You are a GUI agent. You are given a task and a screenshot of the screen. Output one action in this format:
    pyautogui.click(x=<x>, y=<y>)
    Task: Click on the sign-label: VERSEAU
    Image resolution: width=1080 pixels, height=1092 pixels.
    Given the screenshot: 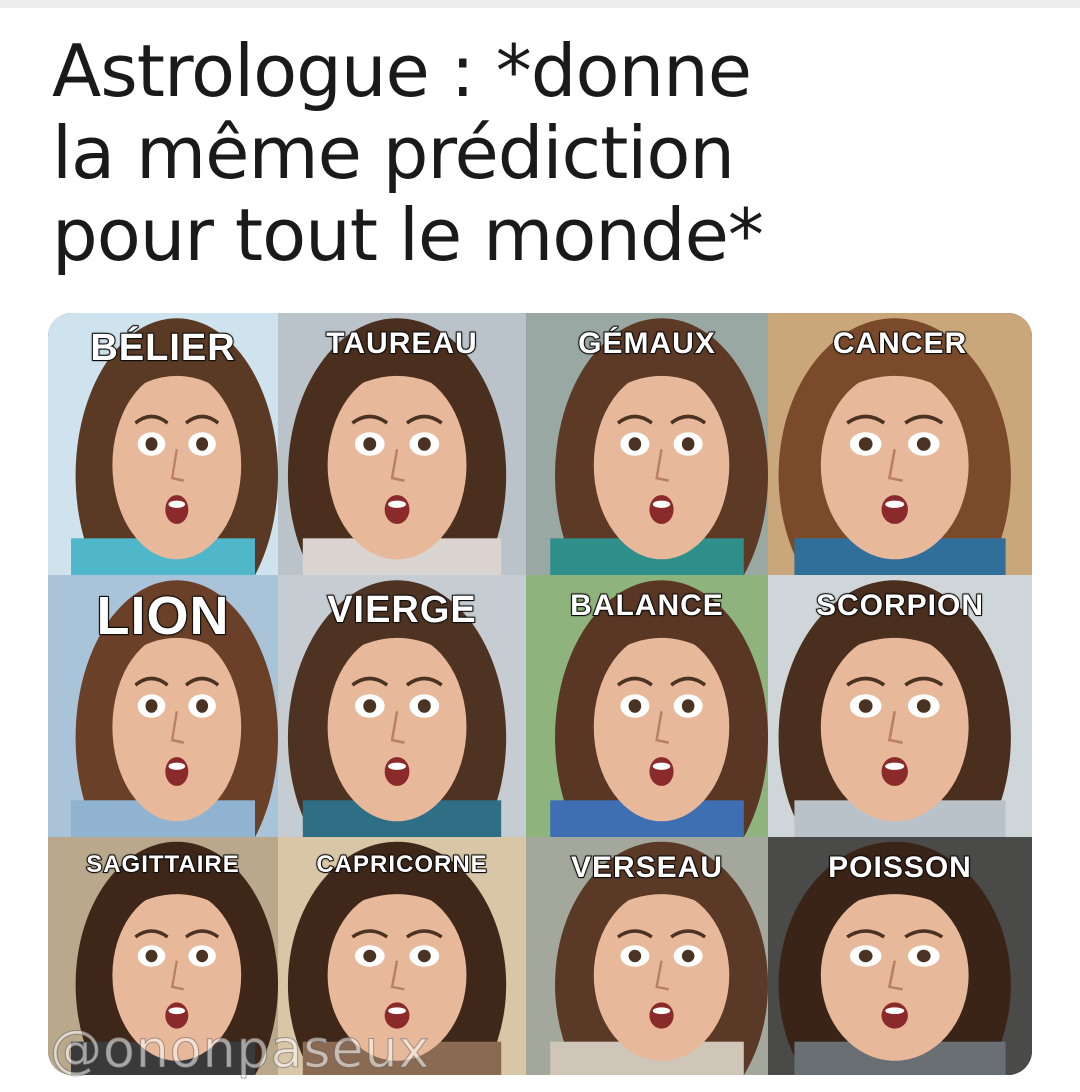 What is the action you would take?
    pyautogui.click(x=647, y=867)
    